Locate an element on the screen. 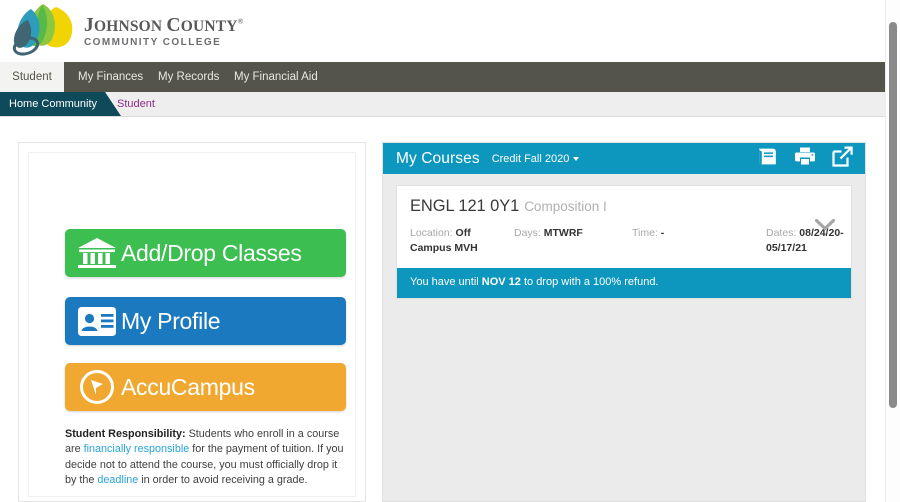  drop-banner-suffix: to drop with a 100% refund. is located at coordinates (589, 282).